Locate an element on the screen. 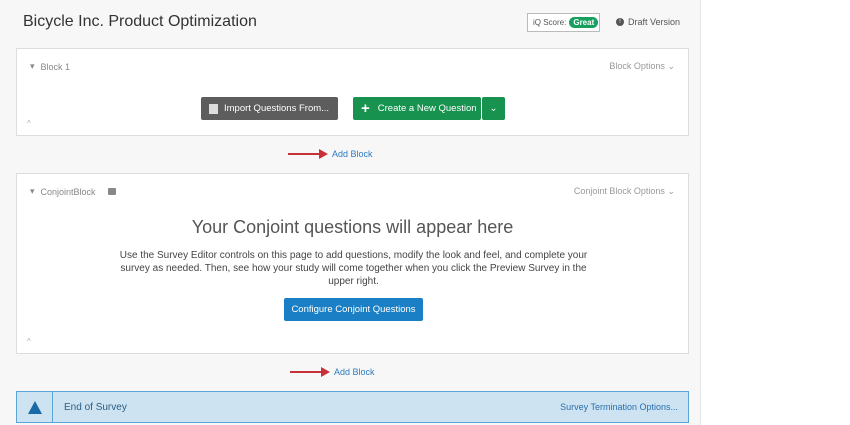 This screenshot has height=425, width=850. copy-icon is located at coordinates (213, 108).